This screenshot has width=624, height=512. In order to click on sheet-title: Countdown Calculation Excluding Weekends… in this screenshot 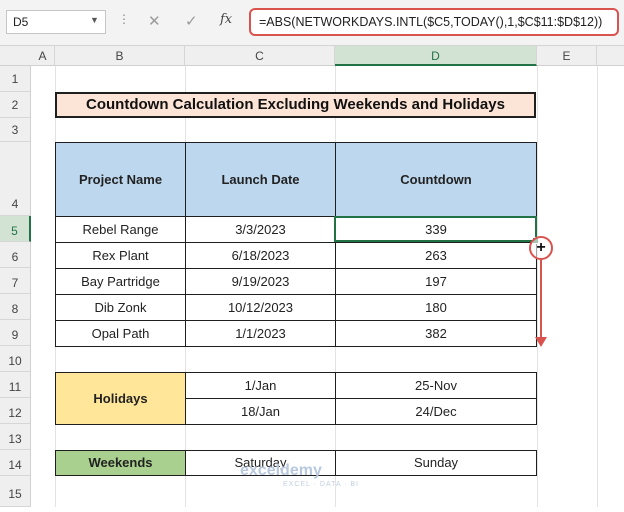, I will do `click(295, 105)`.